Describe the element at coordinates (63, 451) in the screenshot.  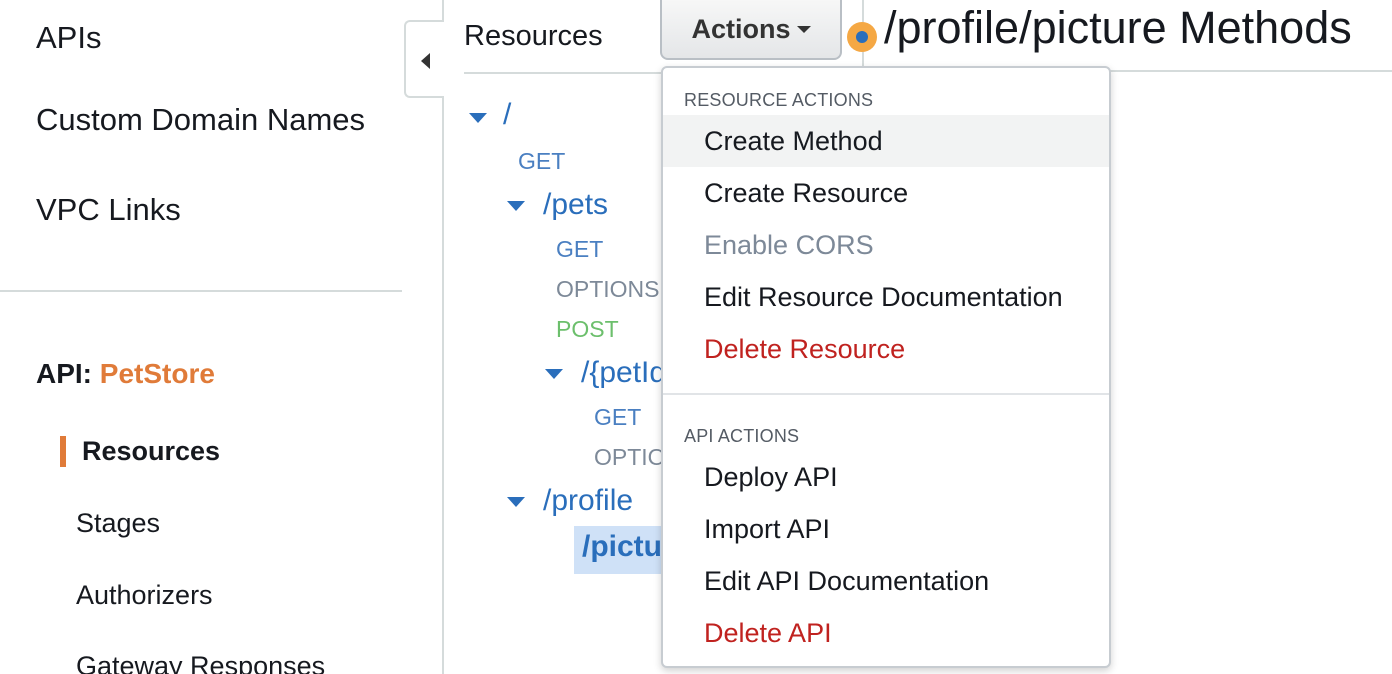
I see `active-indicator` at that location.